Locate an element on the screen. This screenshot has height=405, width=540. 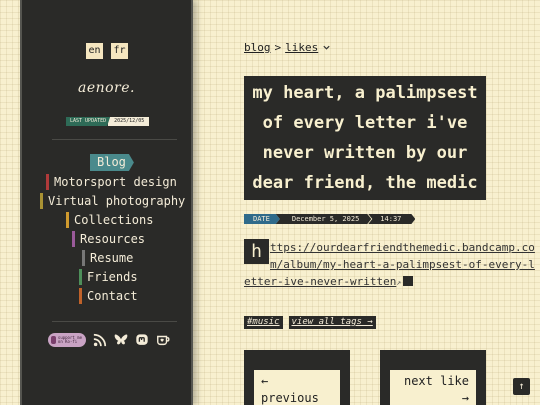
breadcrumb: blog > likes is located at coordinates (287, 47).